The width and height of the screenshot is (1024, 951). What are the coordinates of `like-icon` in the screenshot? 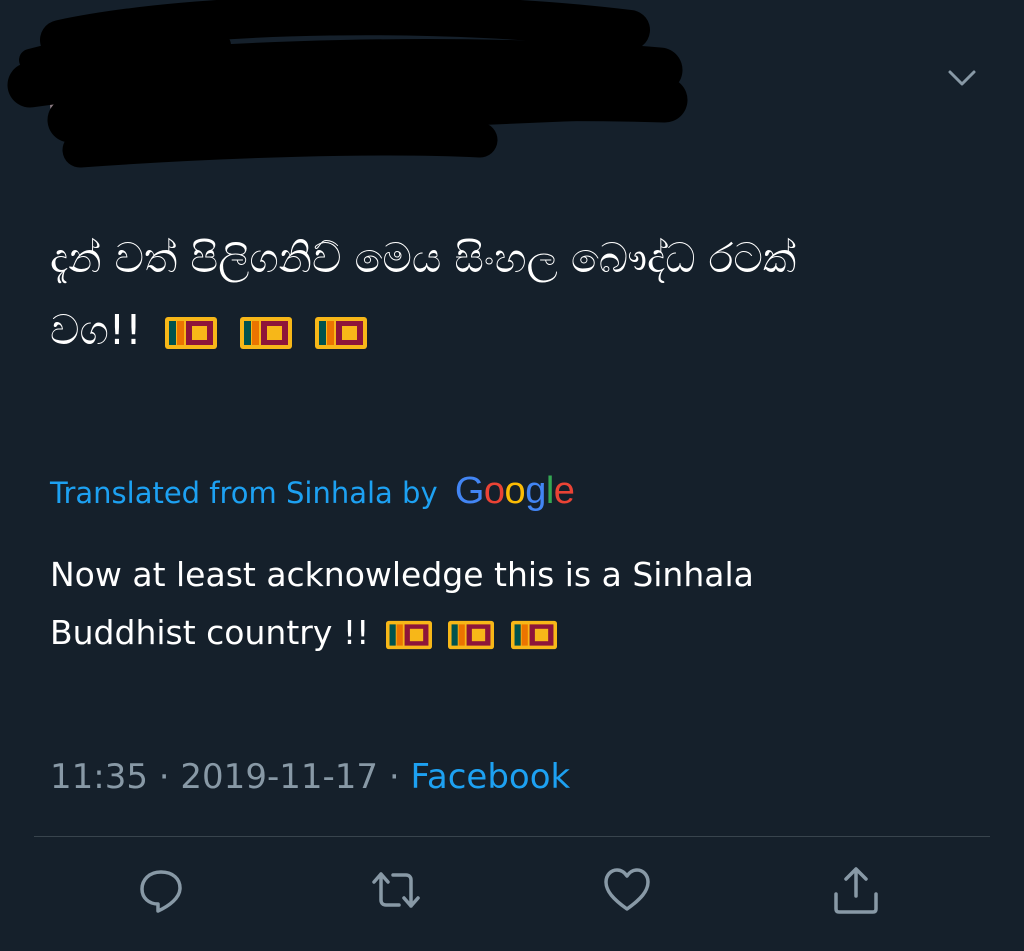 It's located at (627, 890).